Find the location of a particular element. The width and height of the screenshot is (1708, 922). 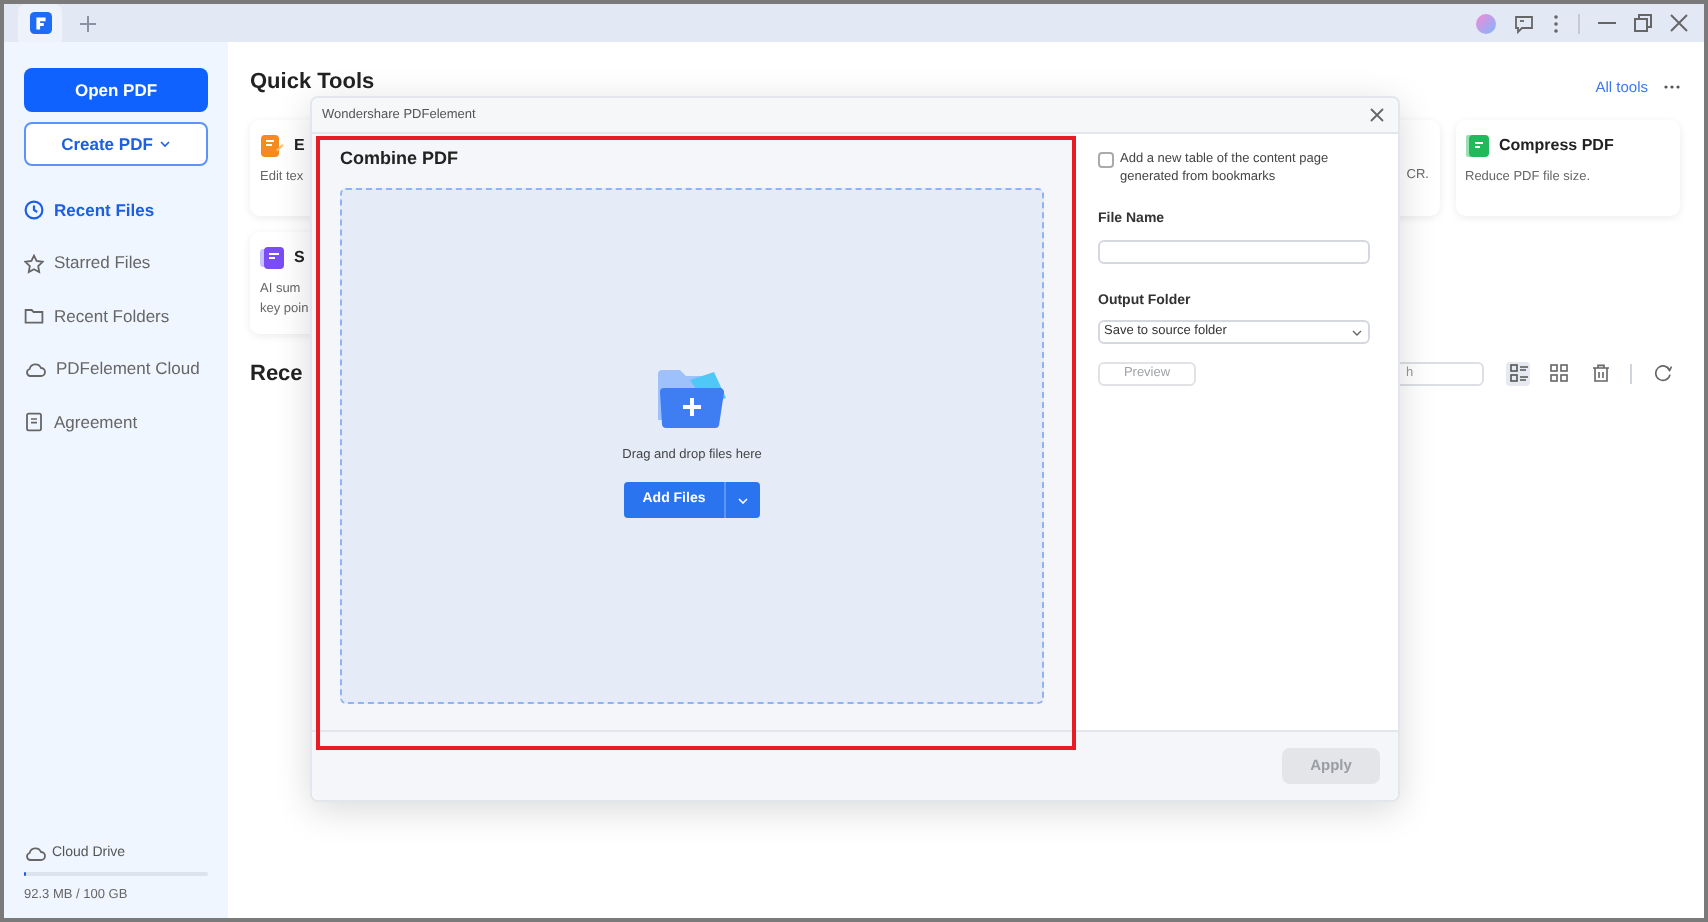

card-title: E is located at coordinates (299, 145).